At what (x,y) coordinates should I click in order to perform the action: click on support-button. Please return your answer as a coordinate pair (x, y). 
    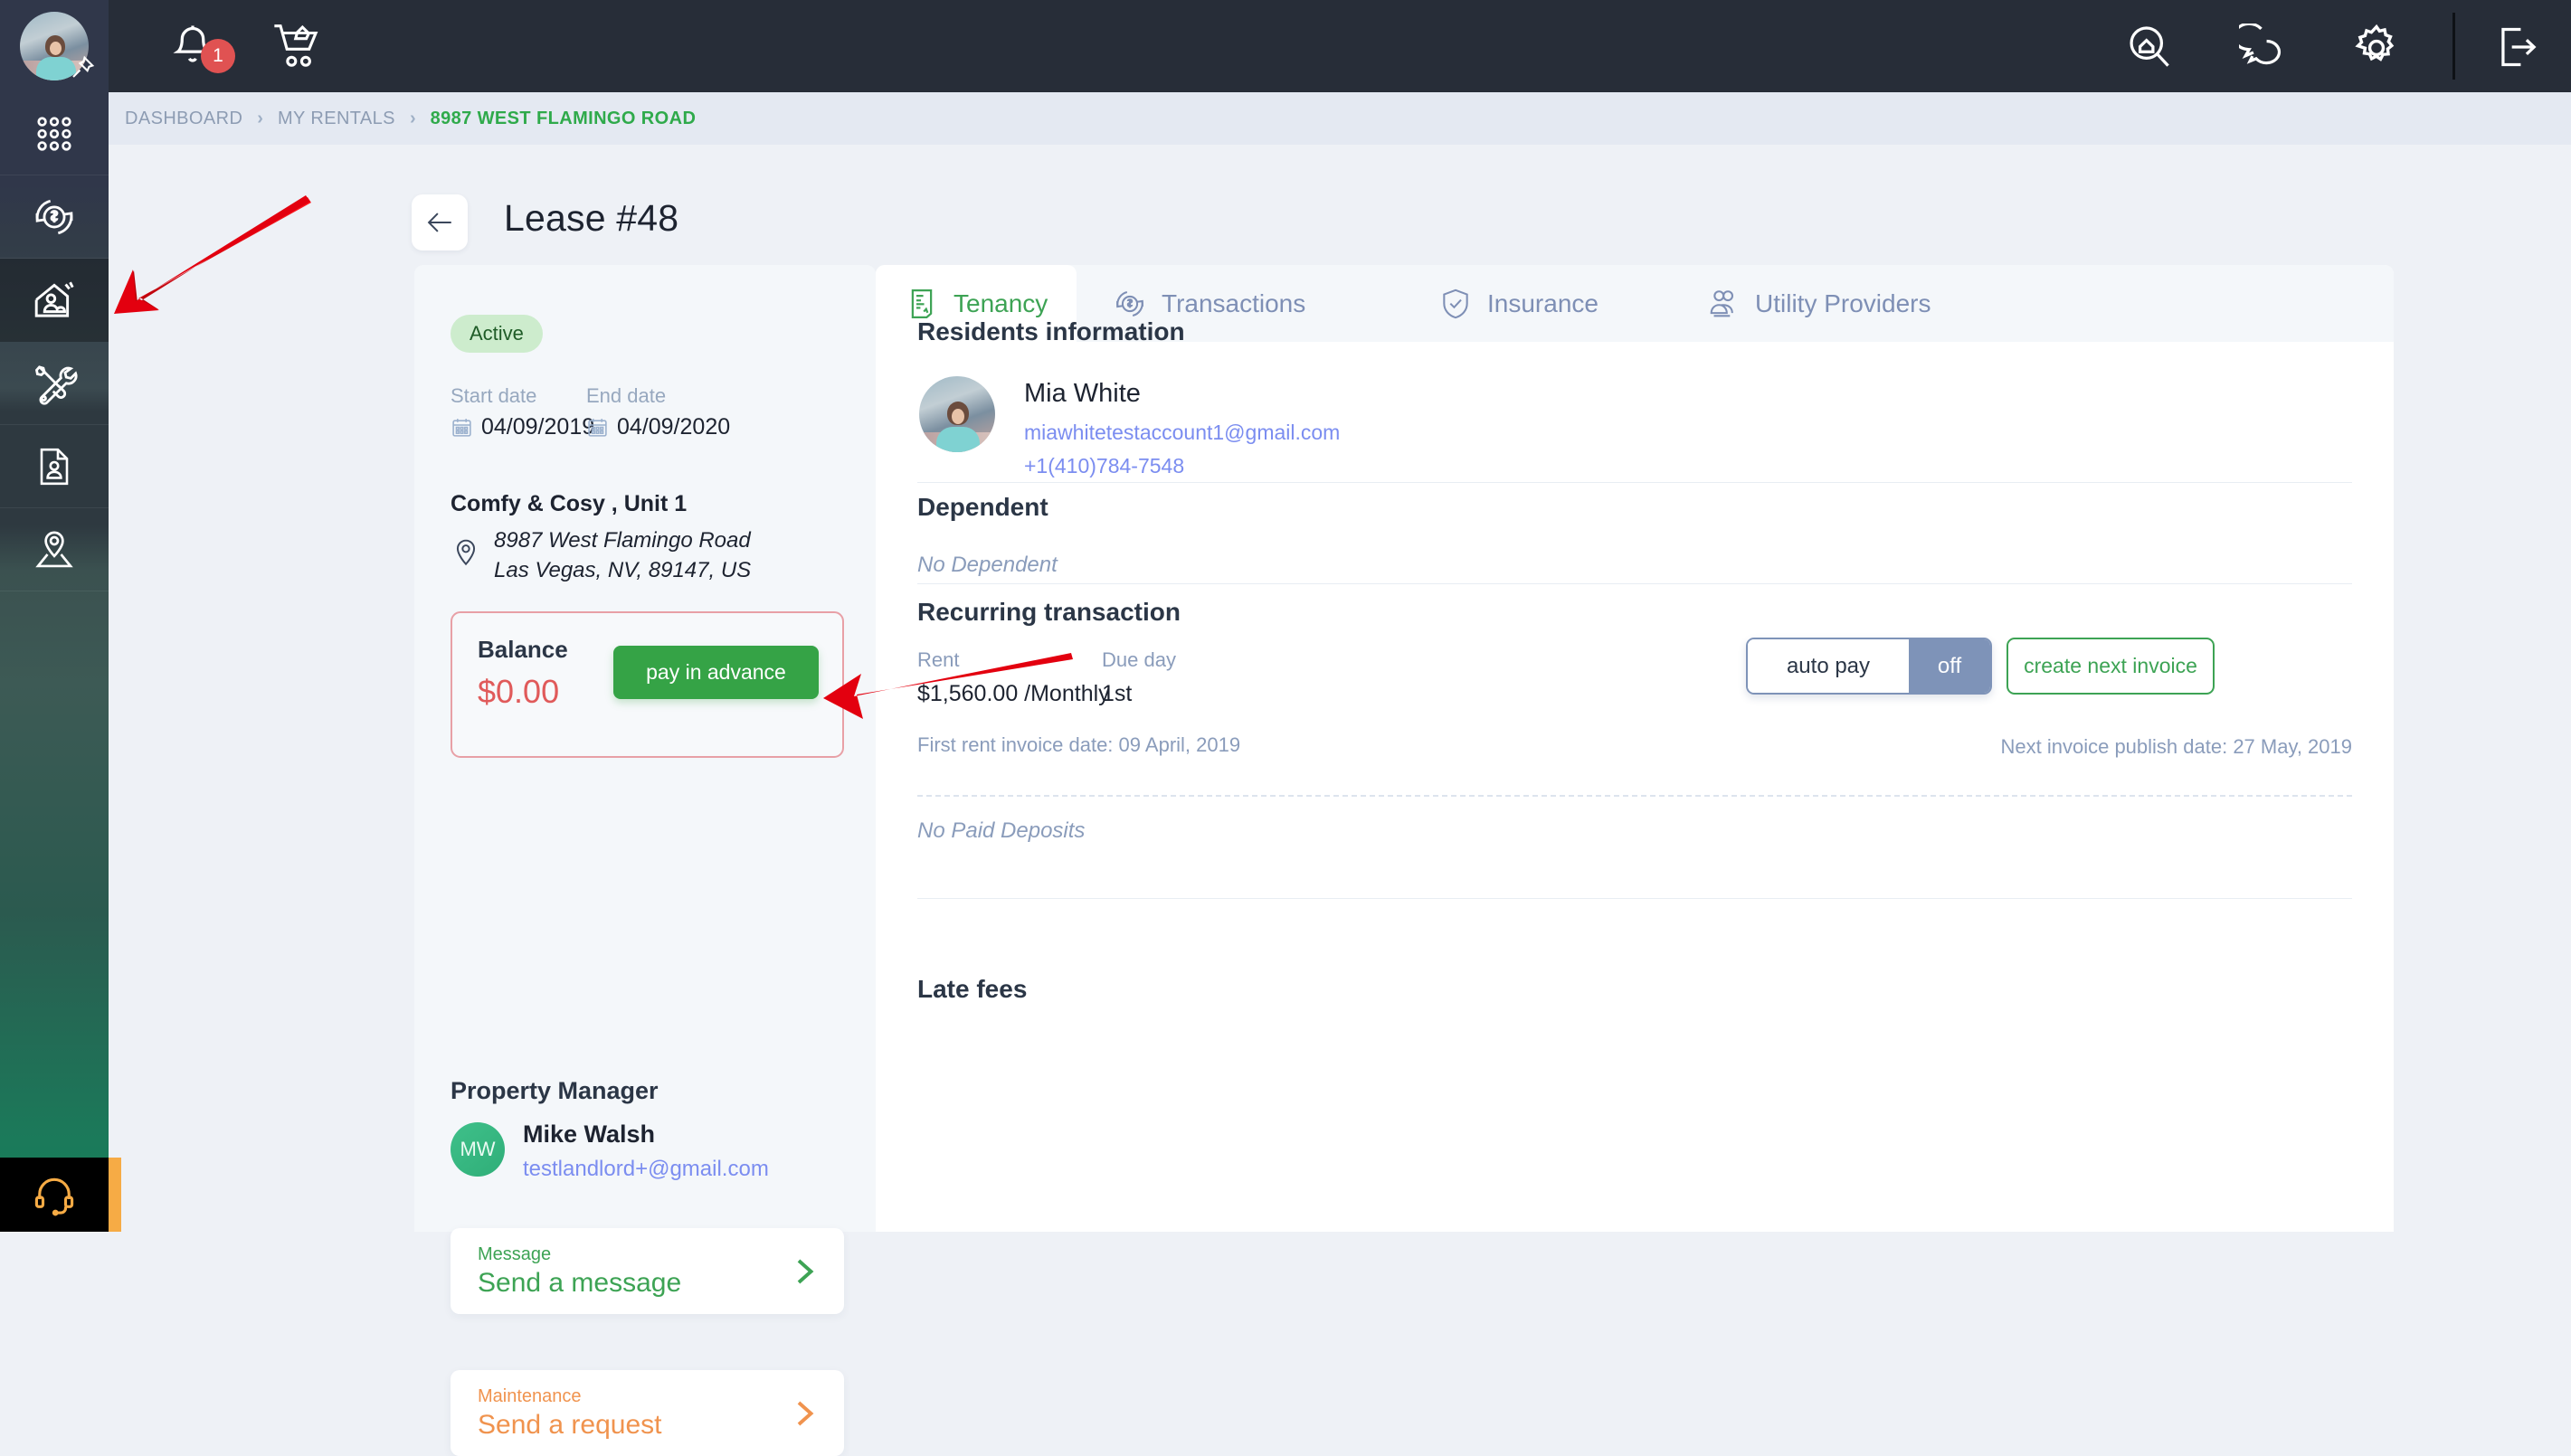
    Looking at the image, I should click on (54, 1195).